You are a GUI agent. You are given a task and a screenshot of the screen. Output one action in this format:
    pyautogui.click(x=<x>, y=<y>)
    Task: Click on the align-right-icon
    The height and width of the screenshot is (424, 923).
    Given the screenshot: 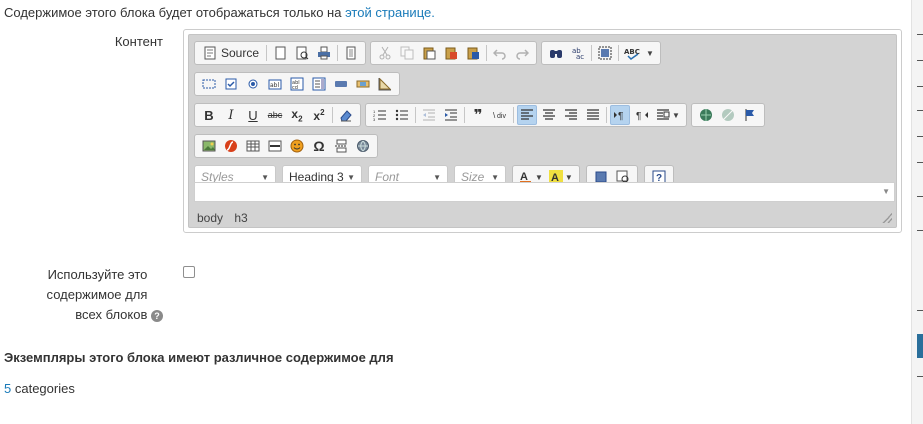 What is the action you would take?
    pyautogui.click(x=571, y=114)
    